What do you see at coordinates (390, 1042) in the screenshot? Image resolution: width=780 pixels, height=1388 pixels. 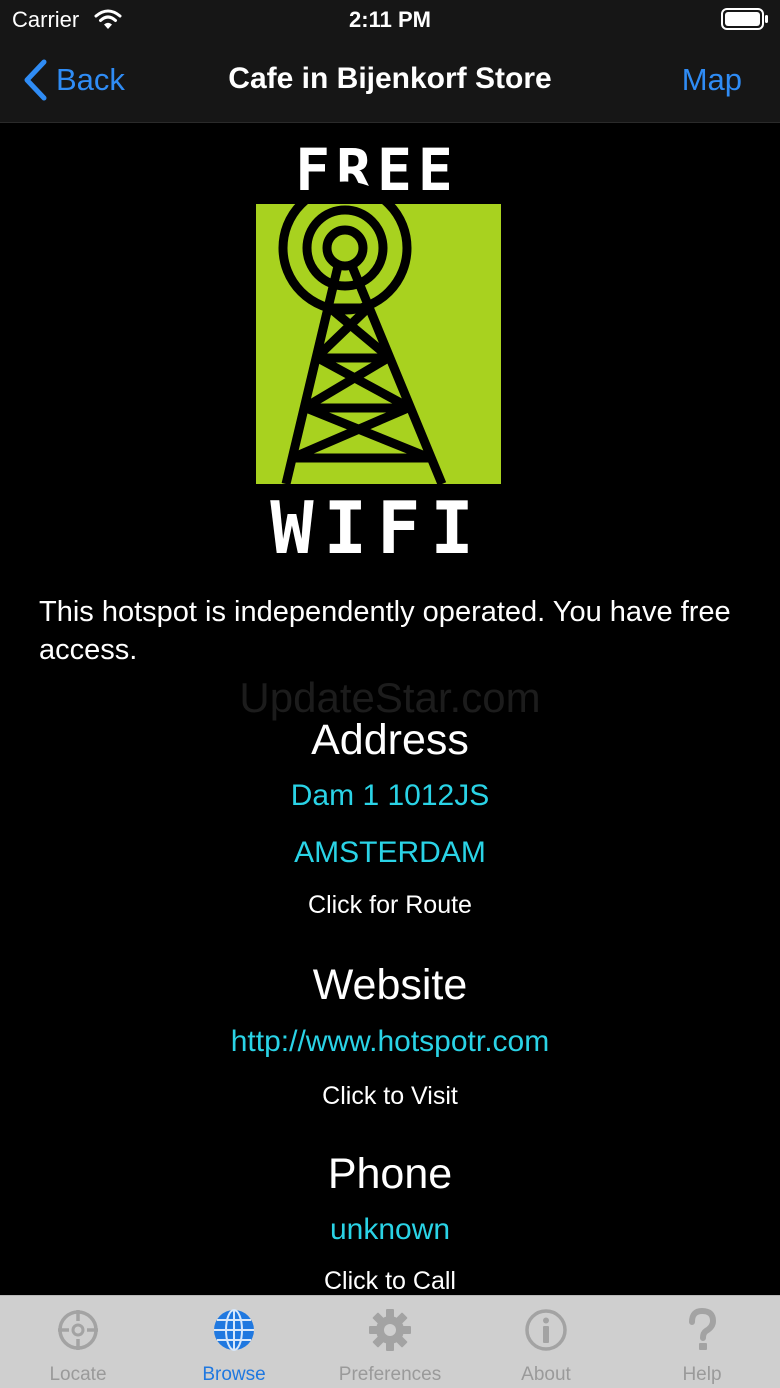 I see `website-link: http://www.hotspotr.com` at bounding box center [390, 1042].